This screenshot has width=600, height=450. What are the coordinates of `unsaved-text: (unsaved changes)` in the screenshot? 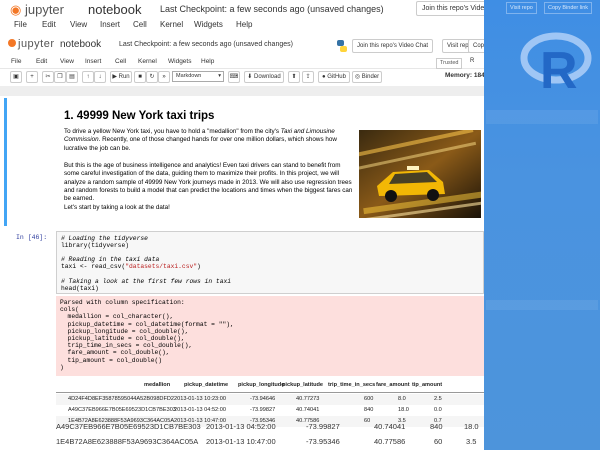 It's located at (263, 44).